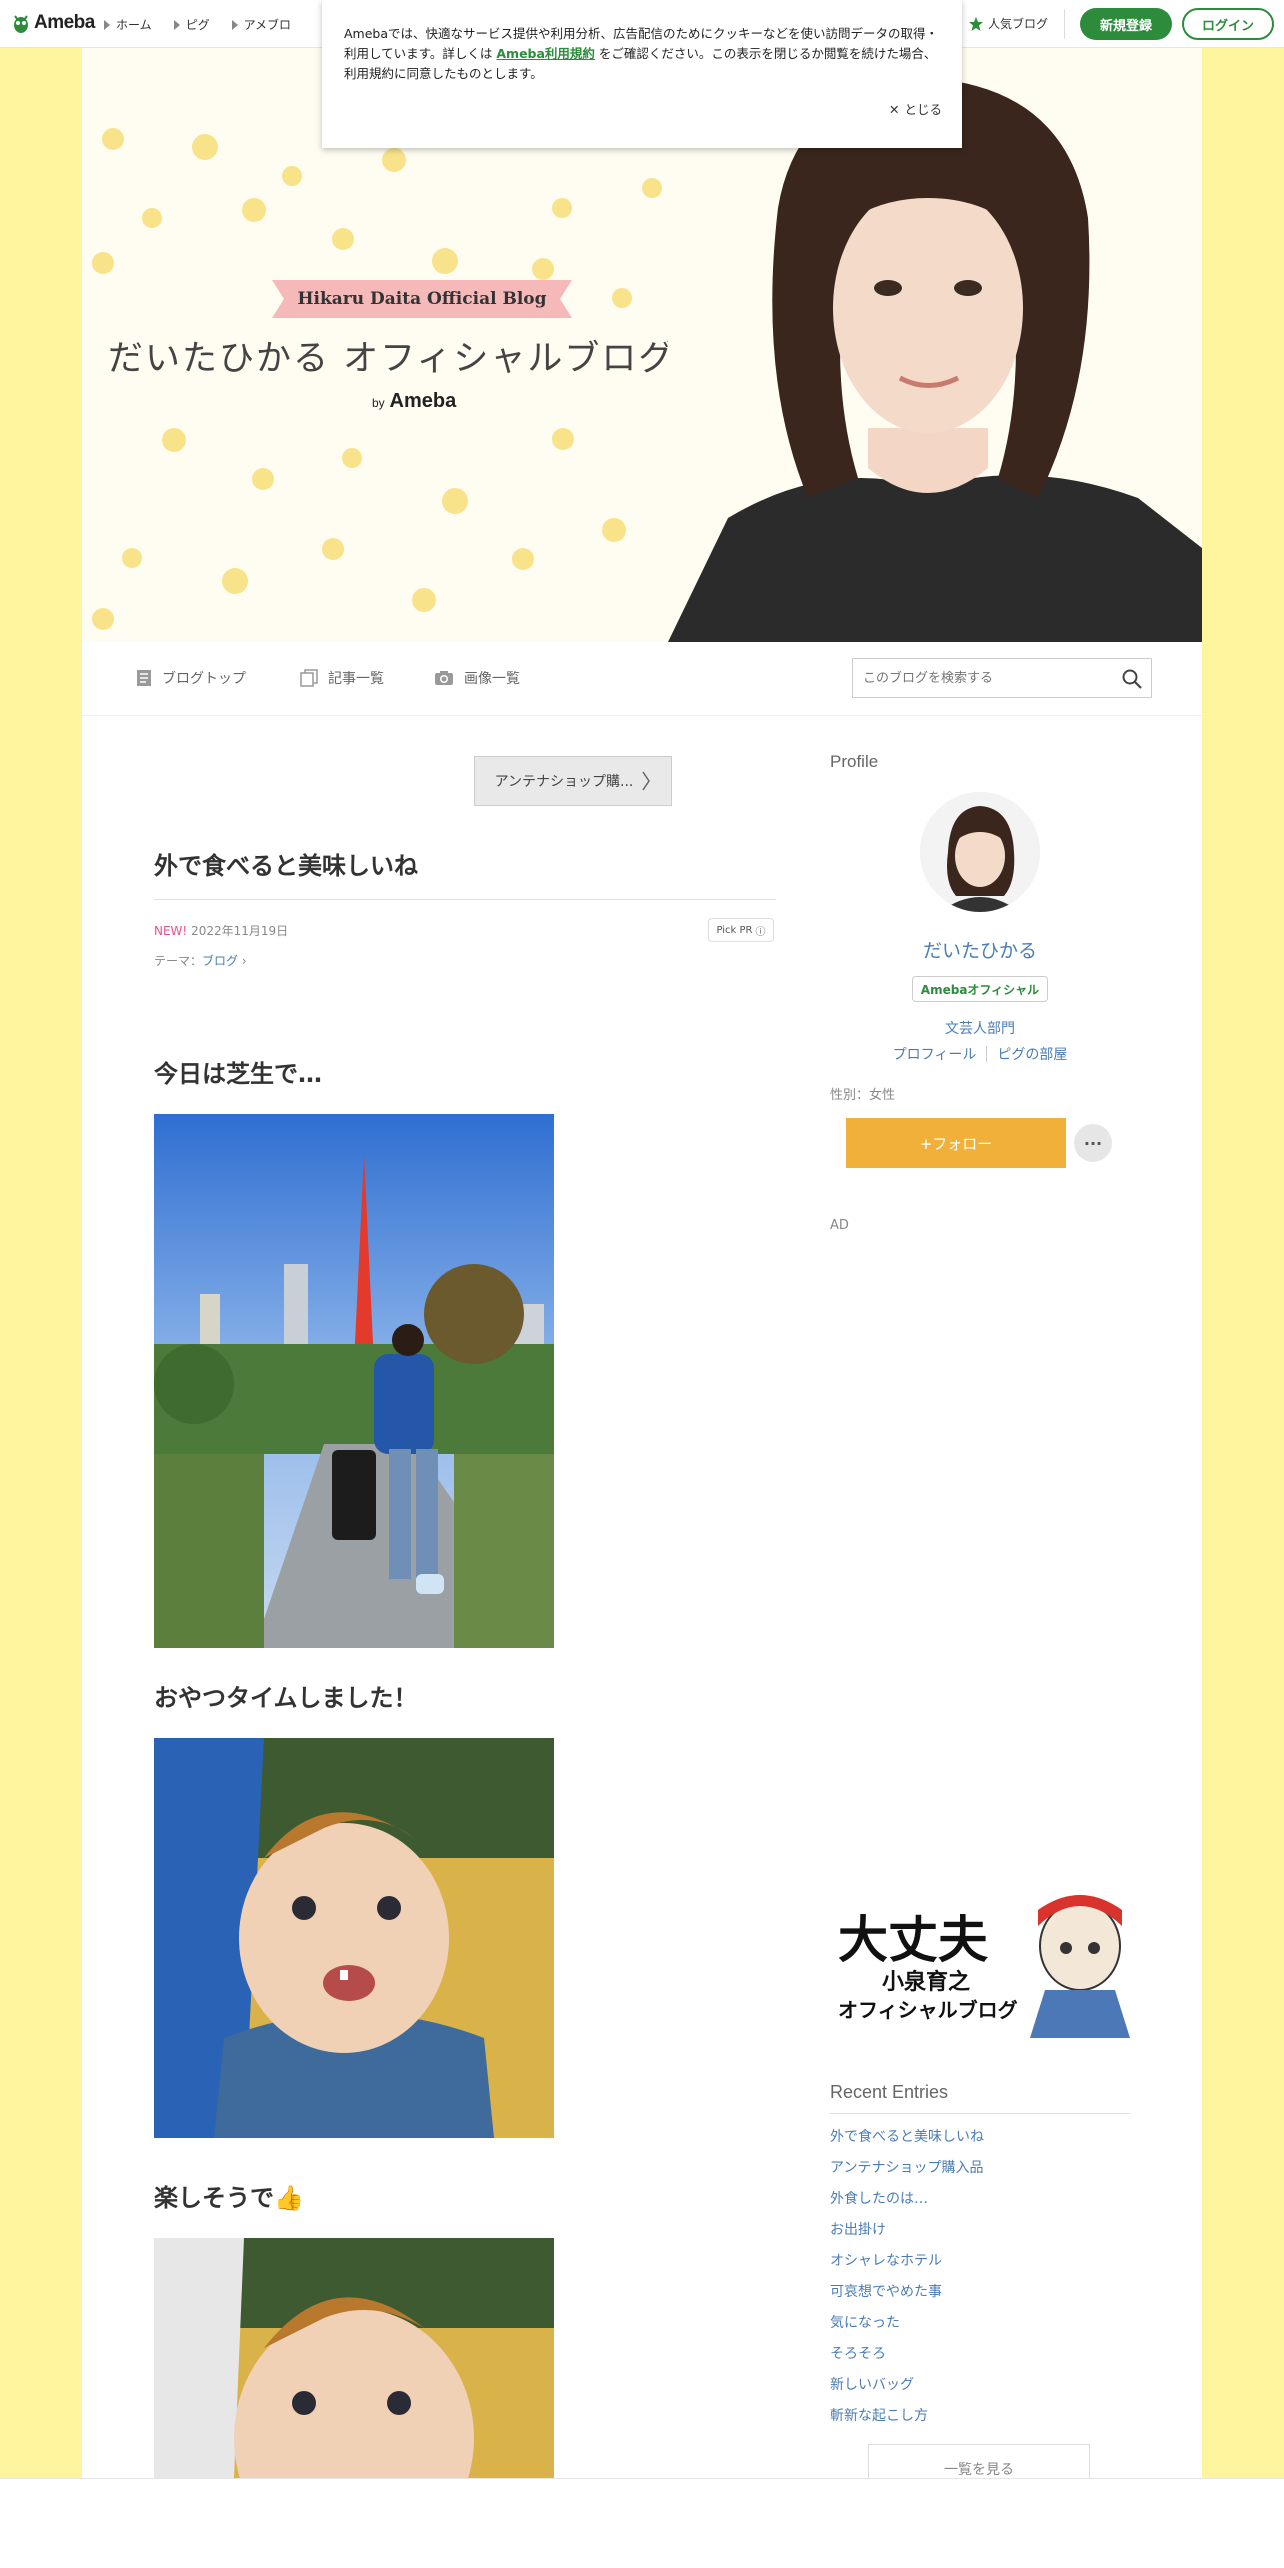 The width and height of the screenshot is (1284, 2568). What do you see at coordinates (309, 678) in the screenshot?
I see `copy-icon` at bounding box center [309, 678].